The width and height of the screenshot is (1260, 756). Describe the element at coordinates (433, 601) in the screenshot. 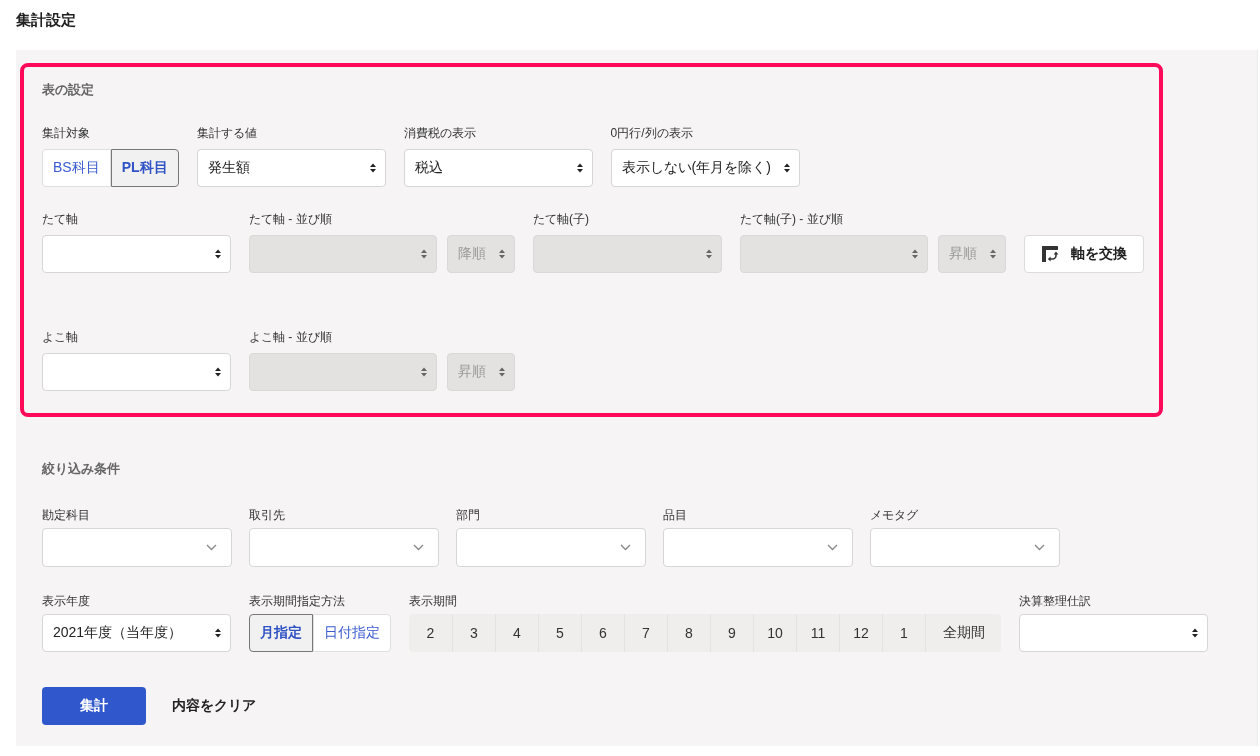

I see `field-label: 表示期間` at that location.